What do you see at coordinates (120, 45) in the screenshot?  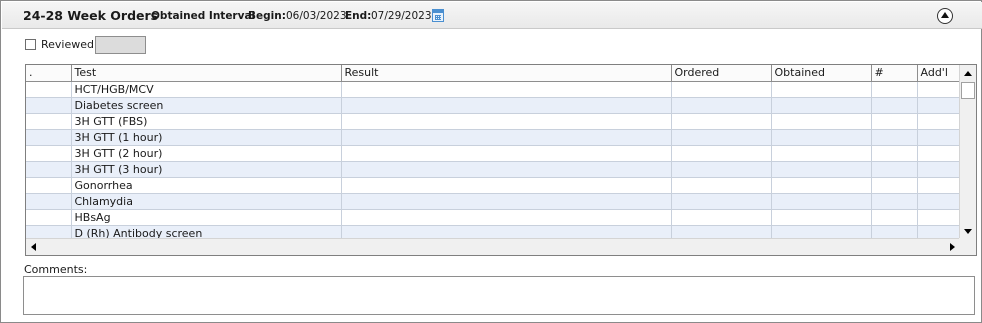 I see `reviewed-by-field` at bounding box center [120, 45].